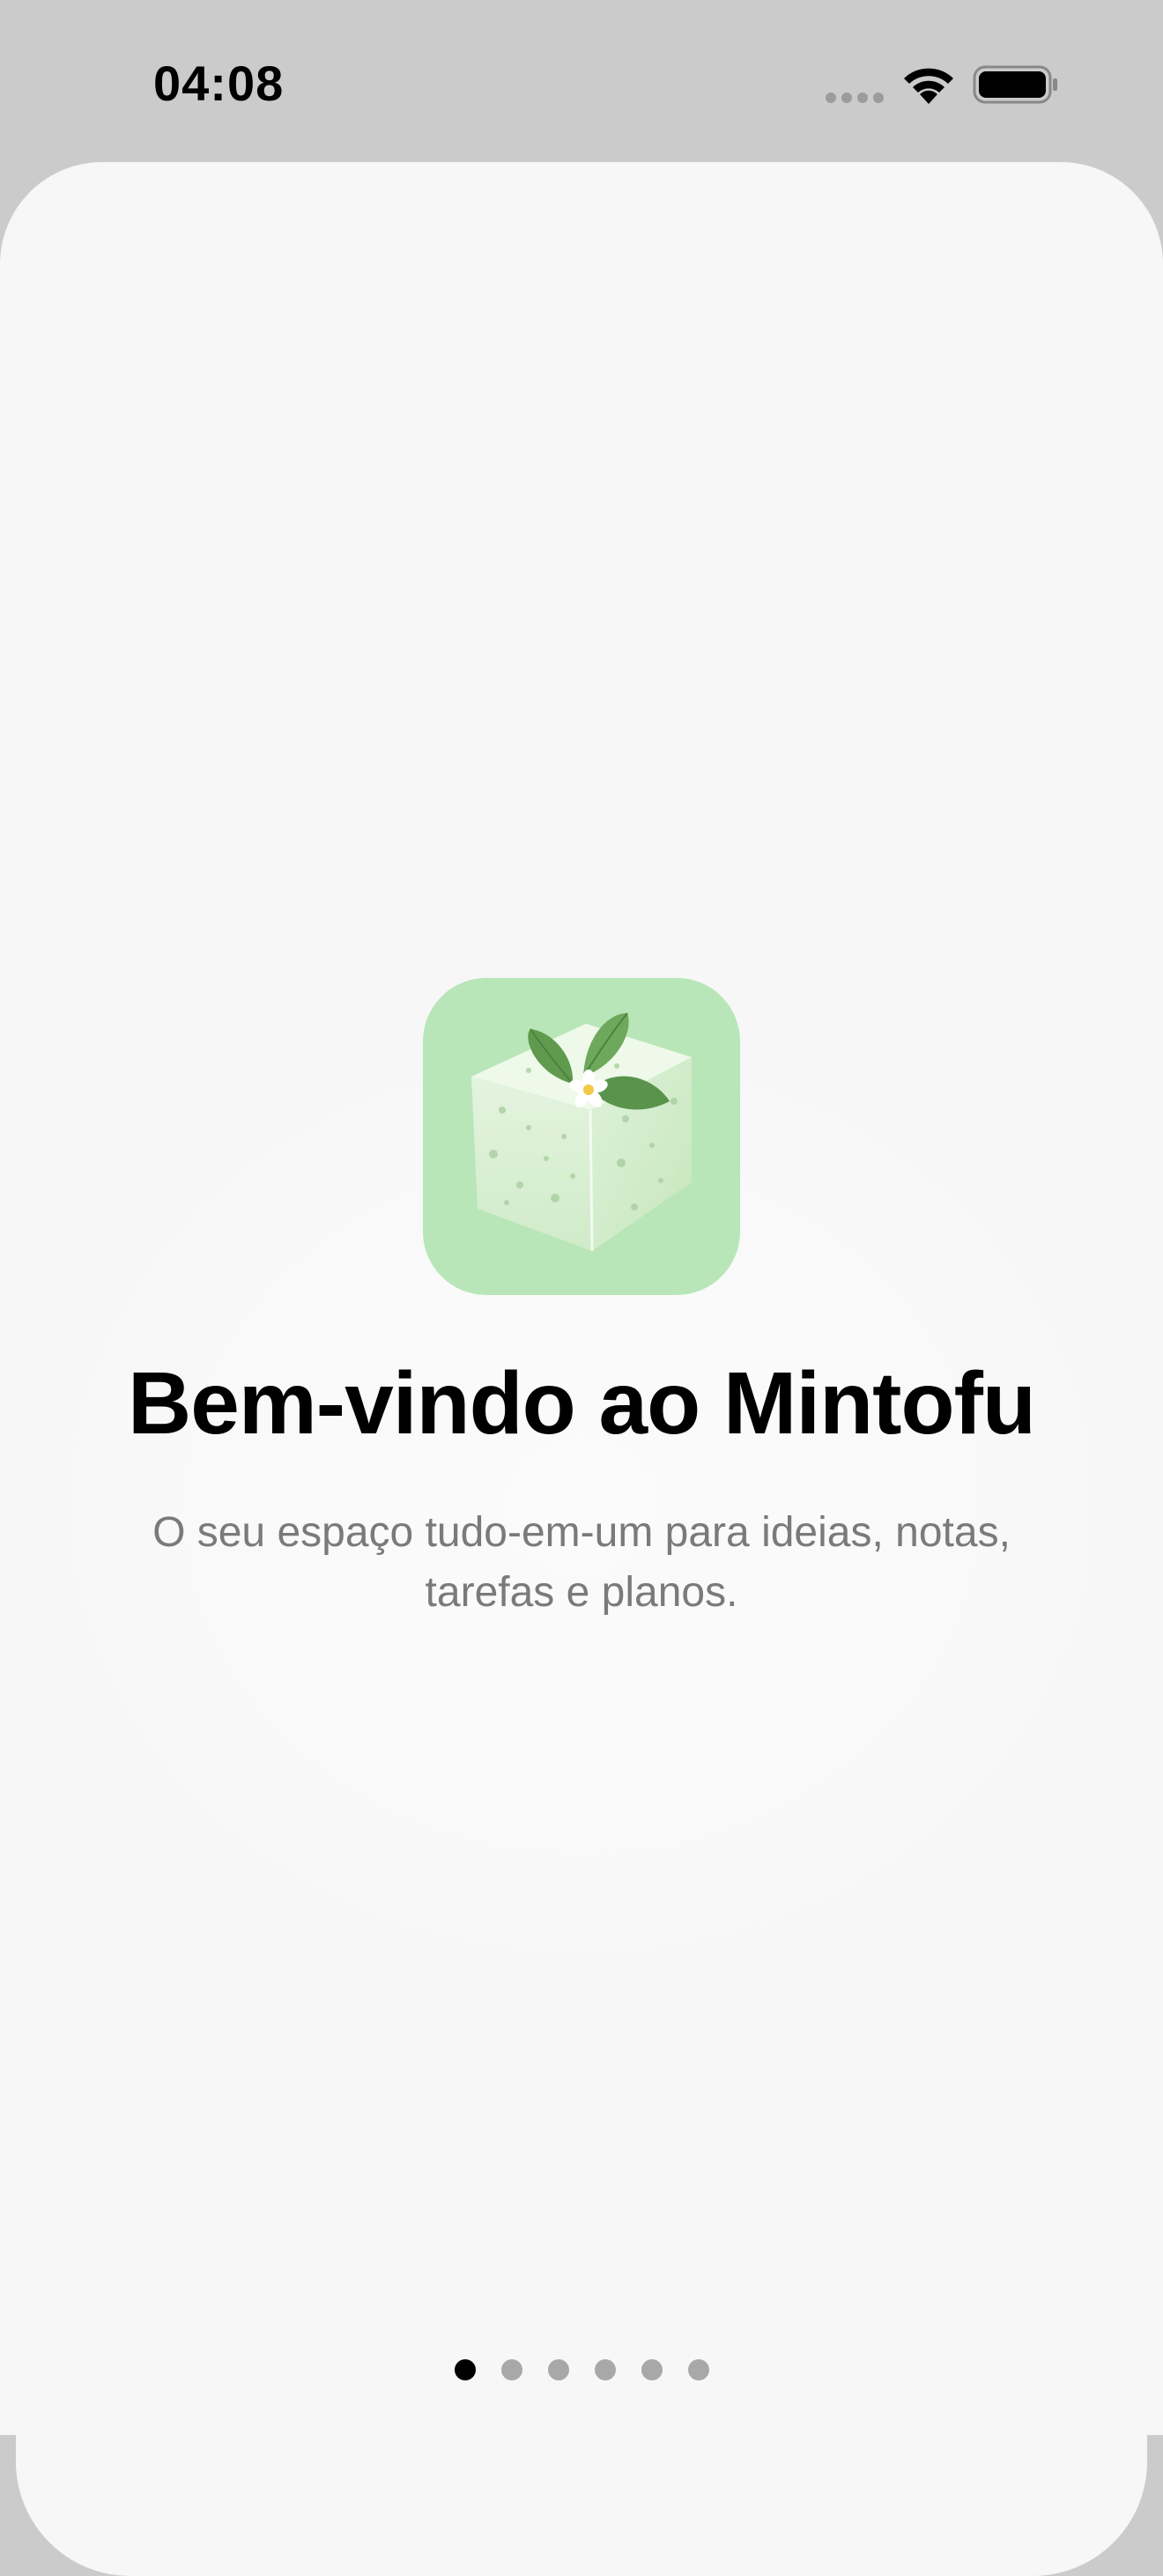  I want to click on welcome-title: Bem-vindo ao Mintofu, so click(582, 1403).